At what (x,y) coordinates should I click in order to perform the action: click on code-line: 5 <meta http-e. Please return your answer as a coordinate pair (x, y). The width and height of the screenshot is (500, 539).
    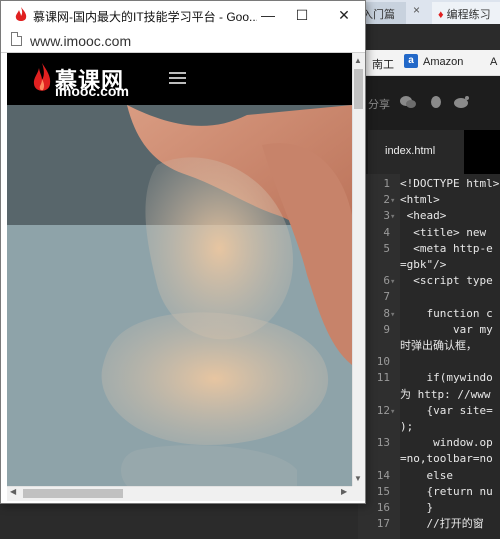
    Looking at the image, I should click on (429, 249).